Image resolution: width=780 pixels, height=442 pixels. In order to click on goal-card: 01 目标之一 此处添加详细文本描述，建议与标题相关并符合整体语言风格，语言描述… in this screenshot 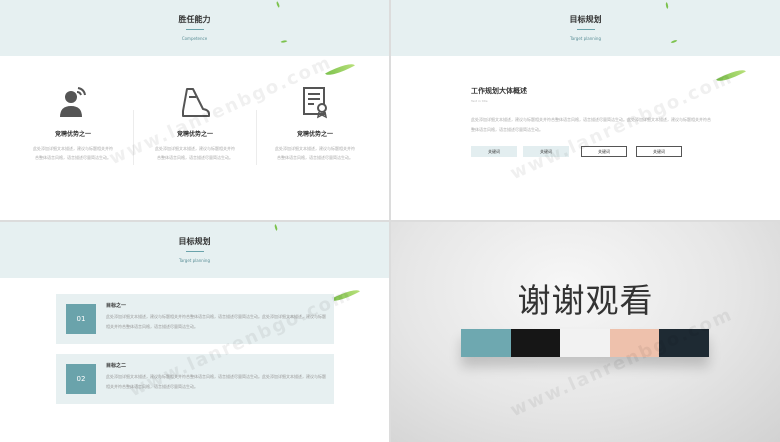, I will do `click(195, 319)`.